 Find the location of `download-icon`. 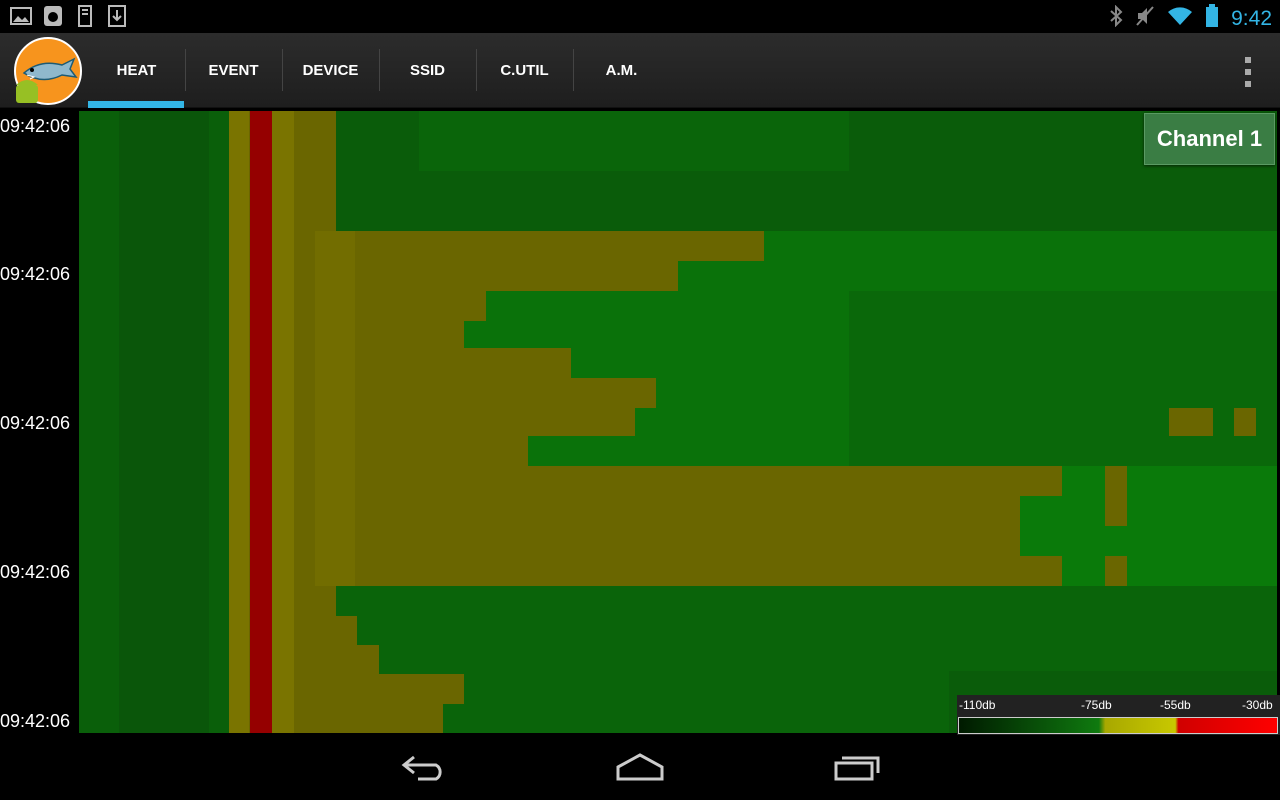

download-icon is located at coordinates (117, 16).